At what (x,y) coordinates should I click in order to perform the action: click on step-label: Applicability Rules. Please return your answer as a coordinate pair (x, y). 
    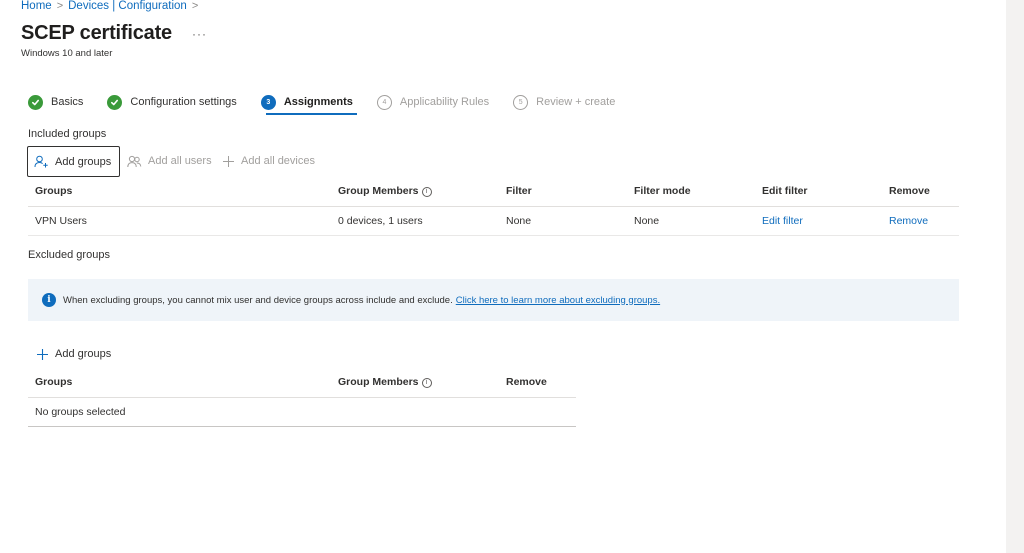
    Looking at the image, I should click on (444, 102).